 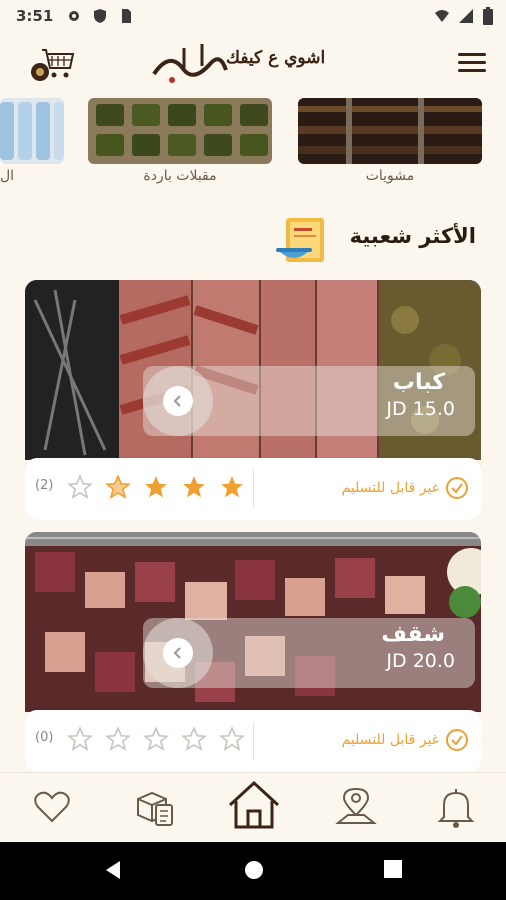 What do you see at coordinates (412, 236) in the screenshot?
I see `popular-section-title: الأكثر شعبية` at bounding box center [412, 236].